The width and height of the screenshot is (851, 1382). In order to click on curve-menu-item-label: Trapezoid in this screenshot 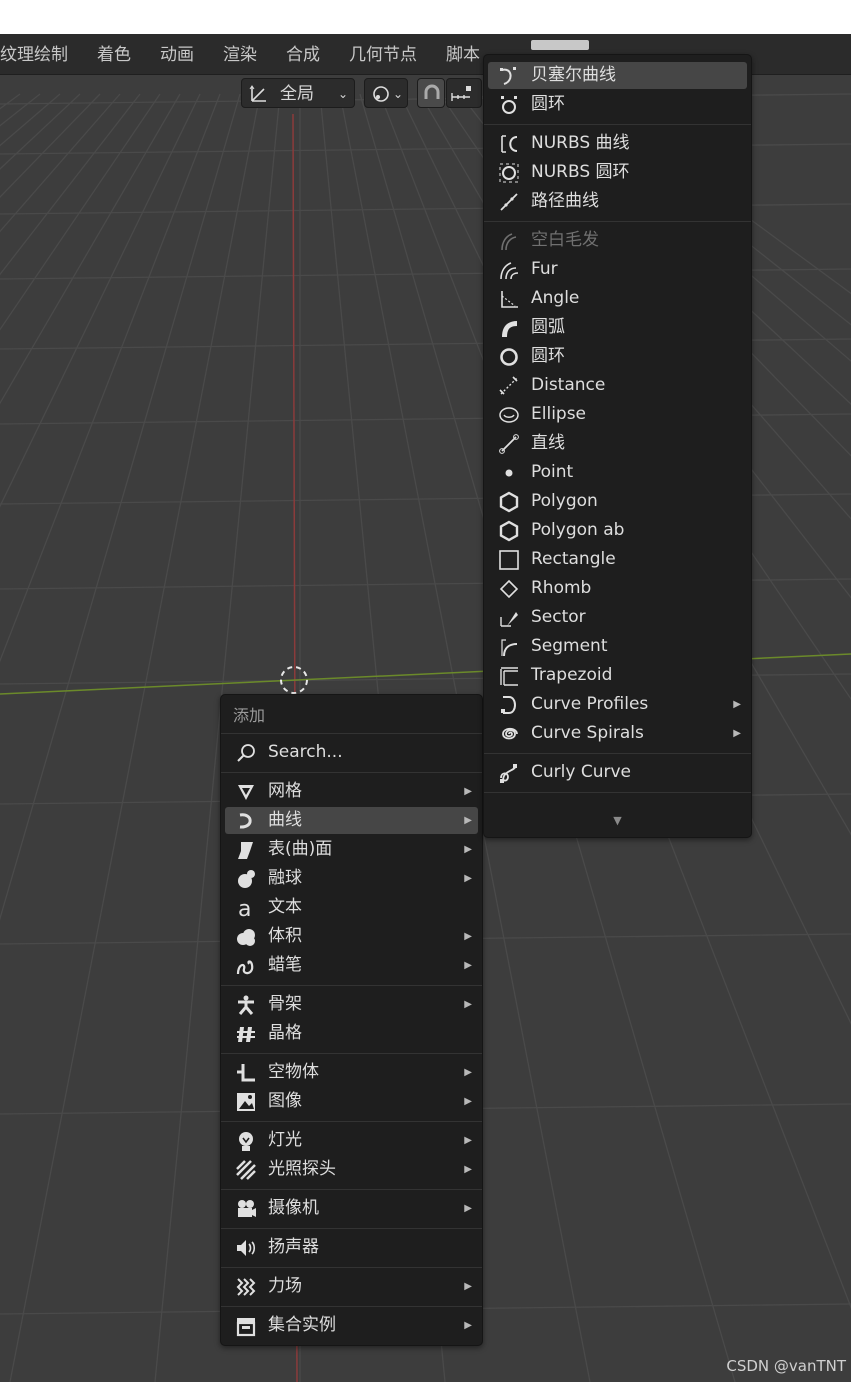, I will do `click(572, 675)`.